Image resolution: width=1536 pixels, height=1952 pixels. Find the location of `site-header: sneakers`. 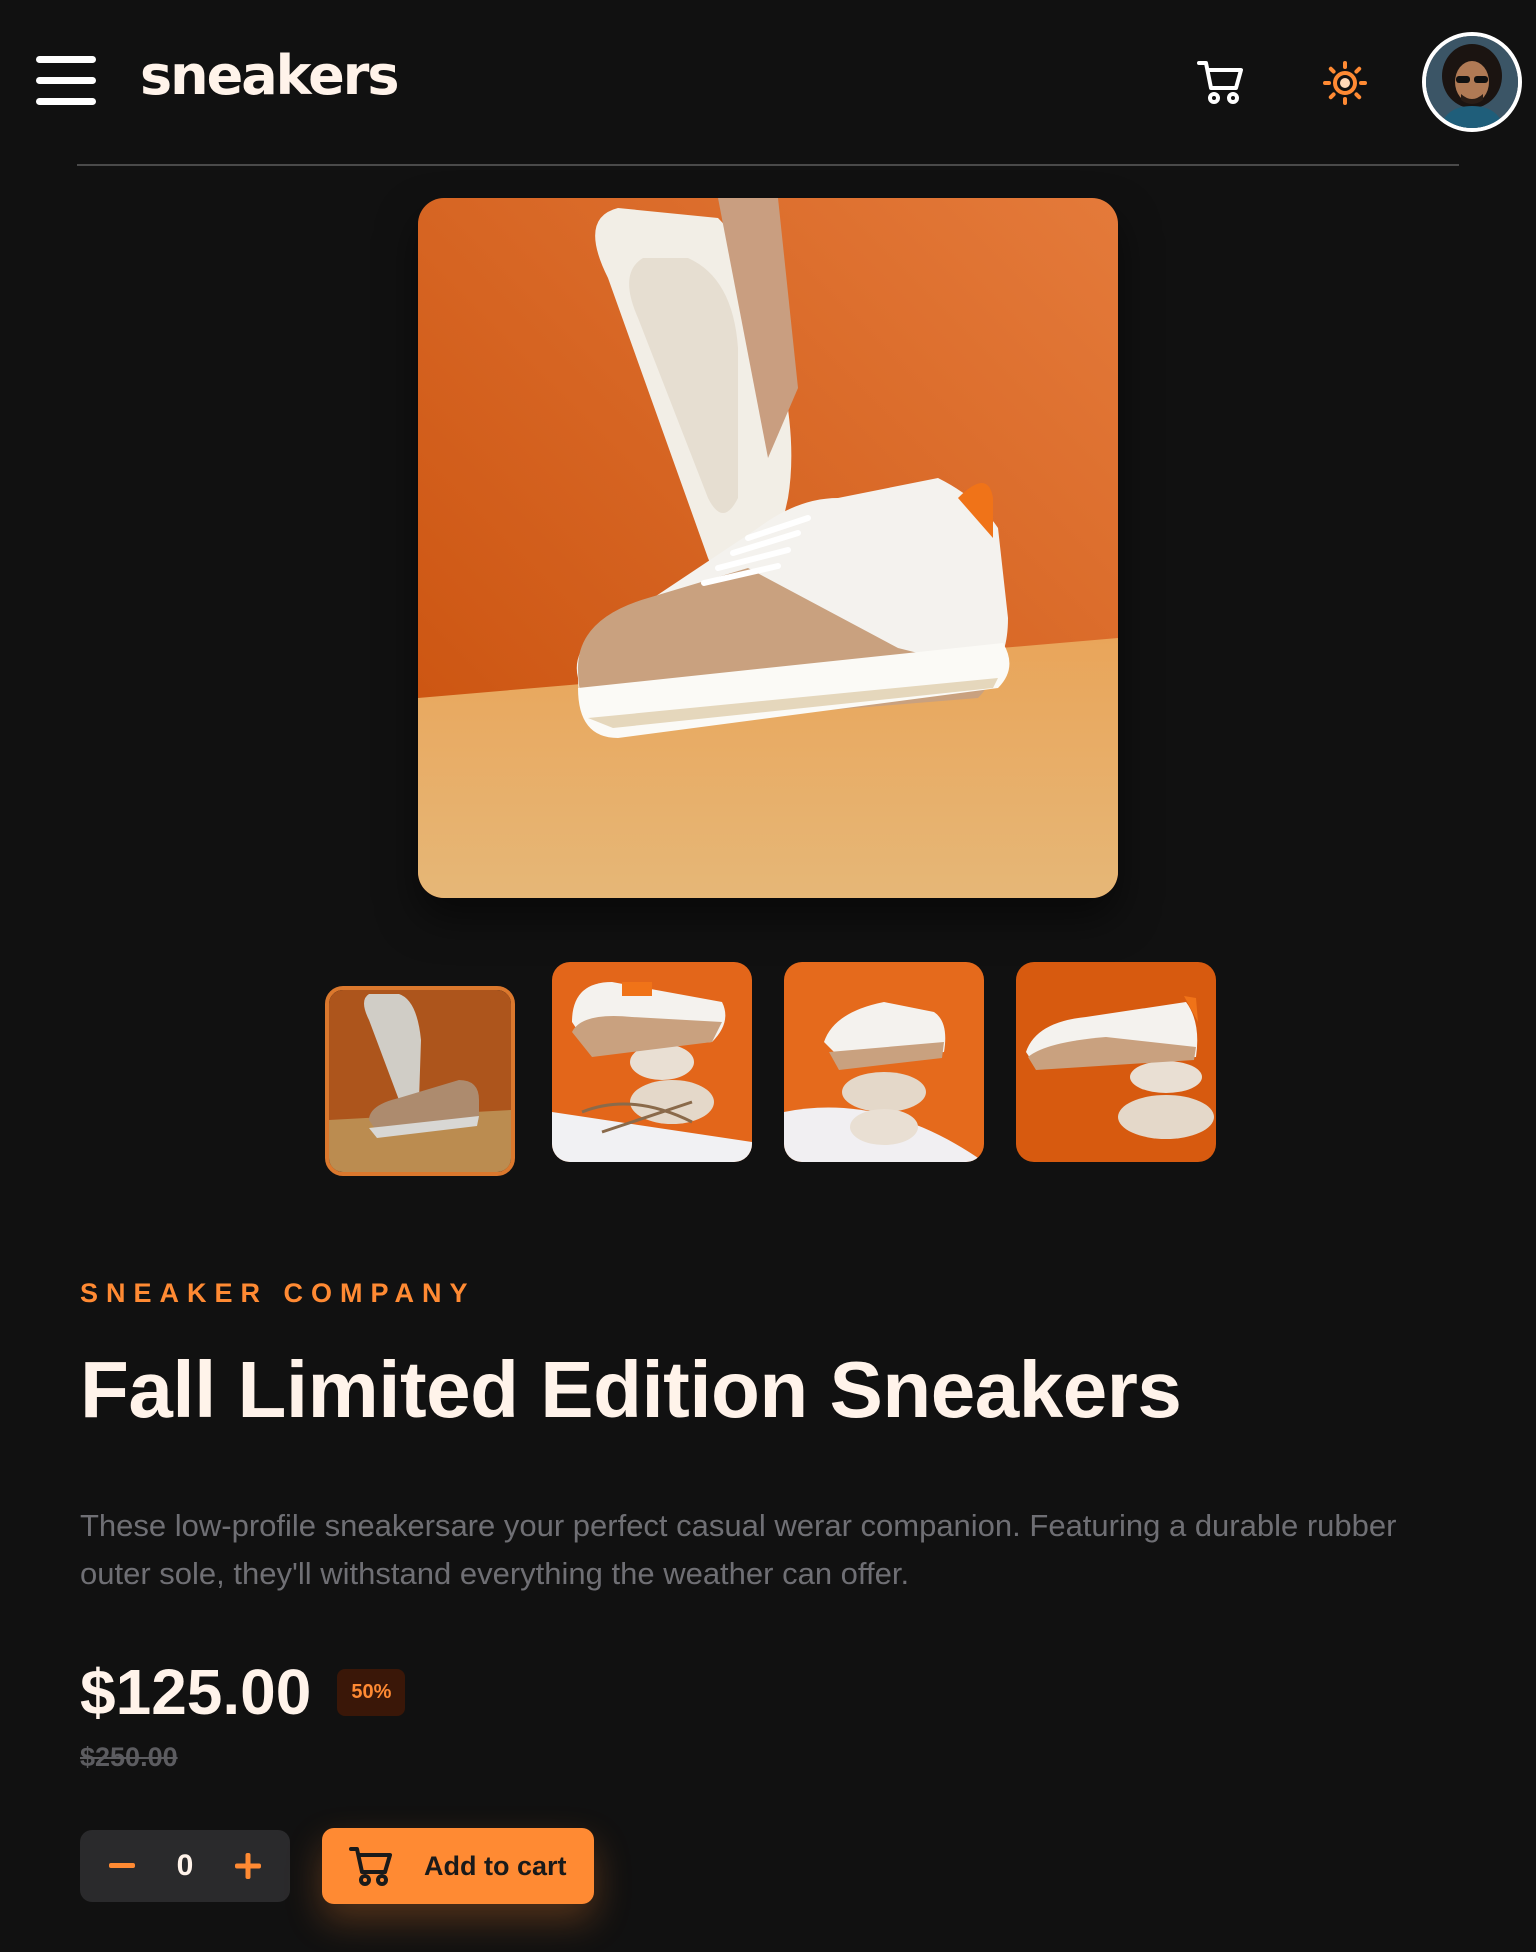

site-header: sneakers is located at coordinates (768, 83).